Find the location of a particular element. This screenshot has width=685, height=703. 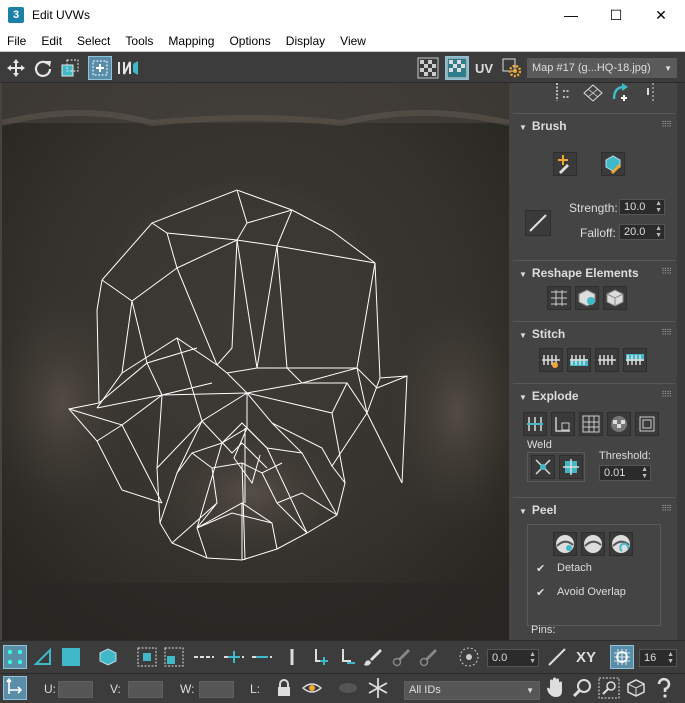

grid-snap-button is located at coordinates (622, 657).